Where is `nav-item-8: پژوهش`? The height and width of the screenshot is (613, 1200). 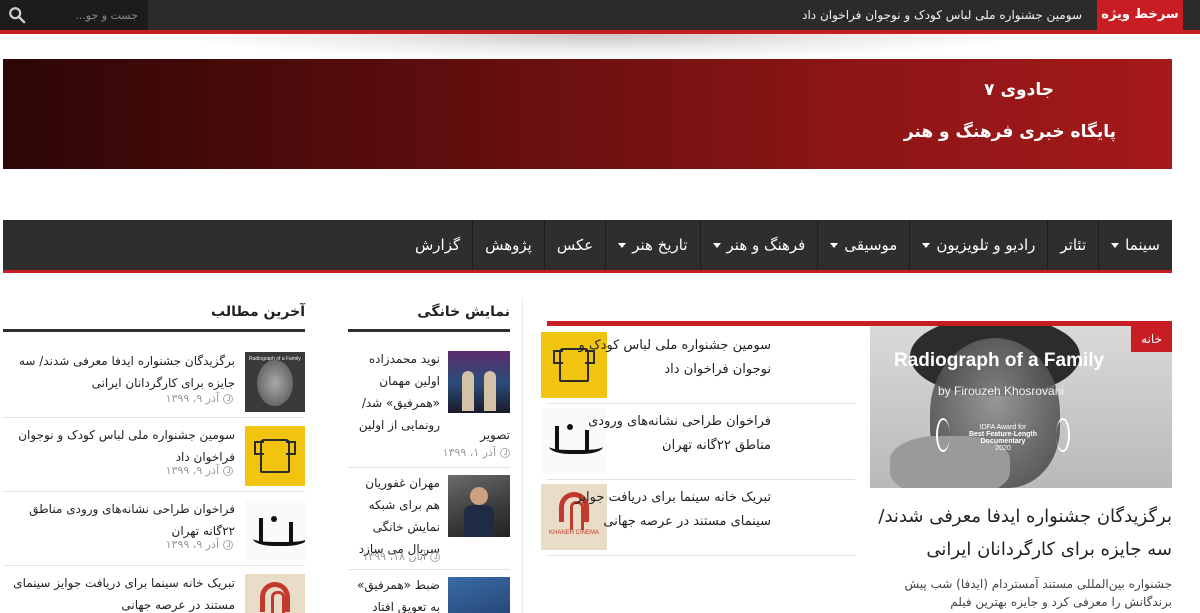 nav-item-8: پژوهش is located at coordinates (508, 245).